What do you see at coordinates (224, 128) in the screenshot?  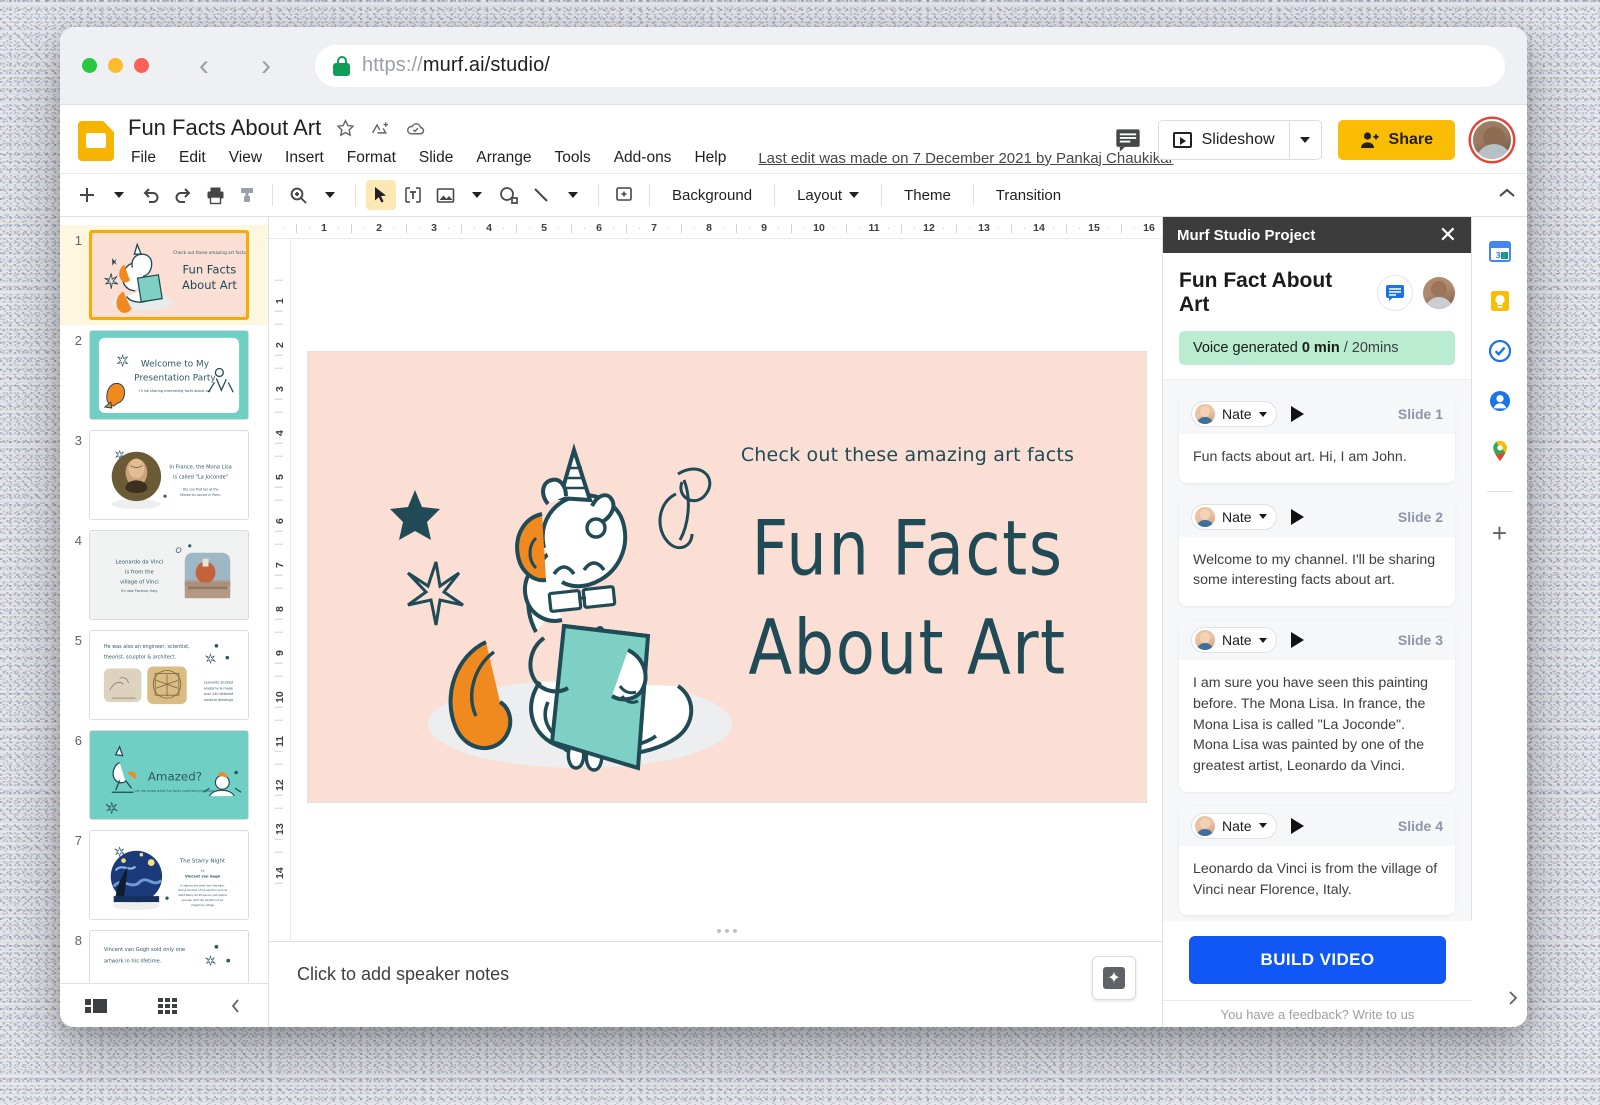 I see `document-title: Fun Facts About Art` at bounding box center [224, 128].